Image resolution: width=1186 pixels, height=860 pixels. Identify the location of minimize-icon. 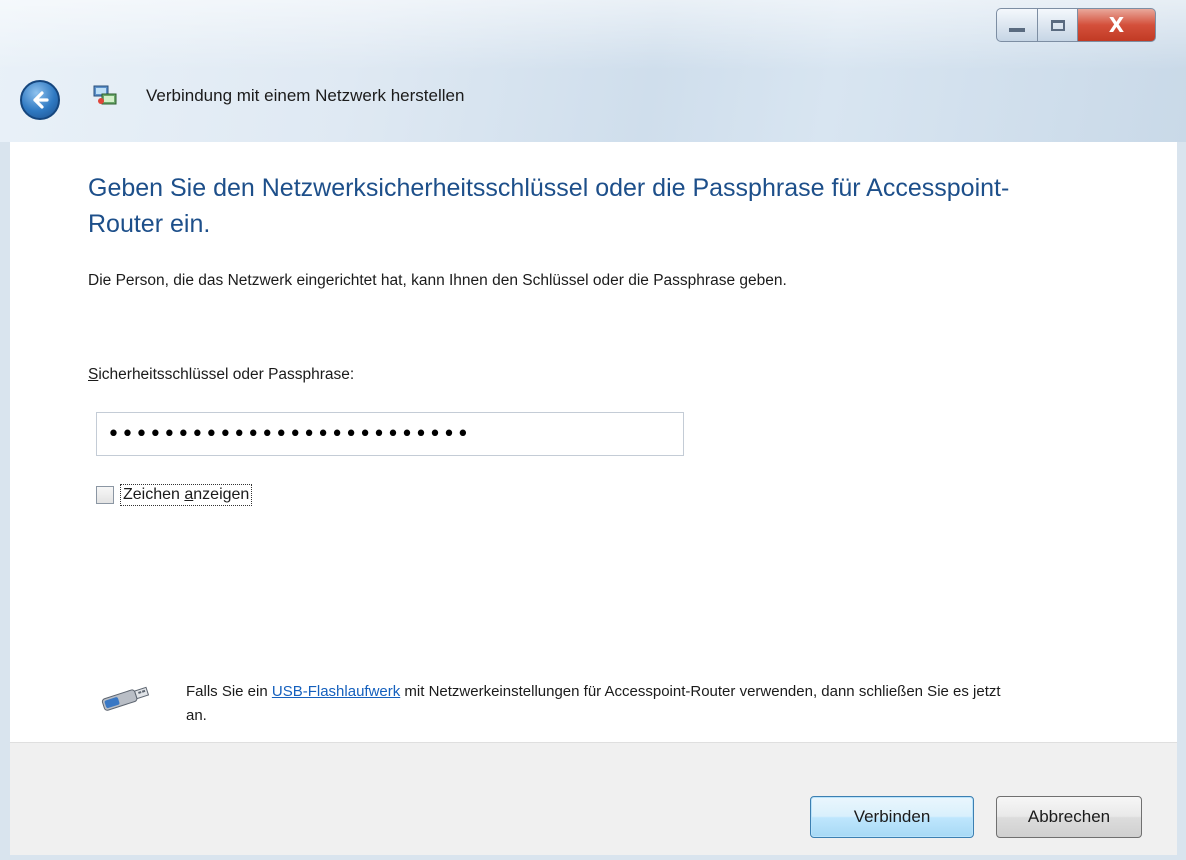
(1017, 30).